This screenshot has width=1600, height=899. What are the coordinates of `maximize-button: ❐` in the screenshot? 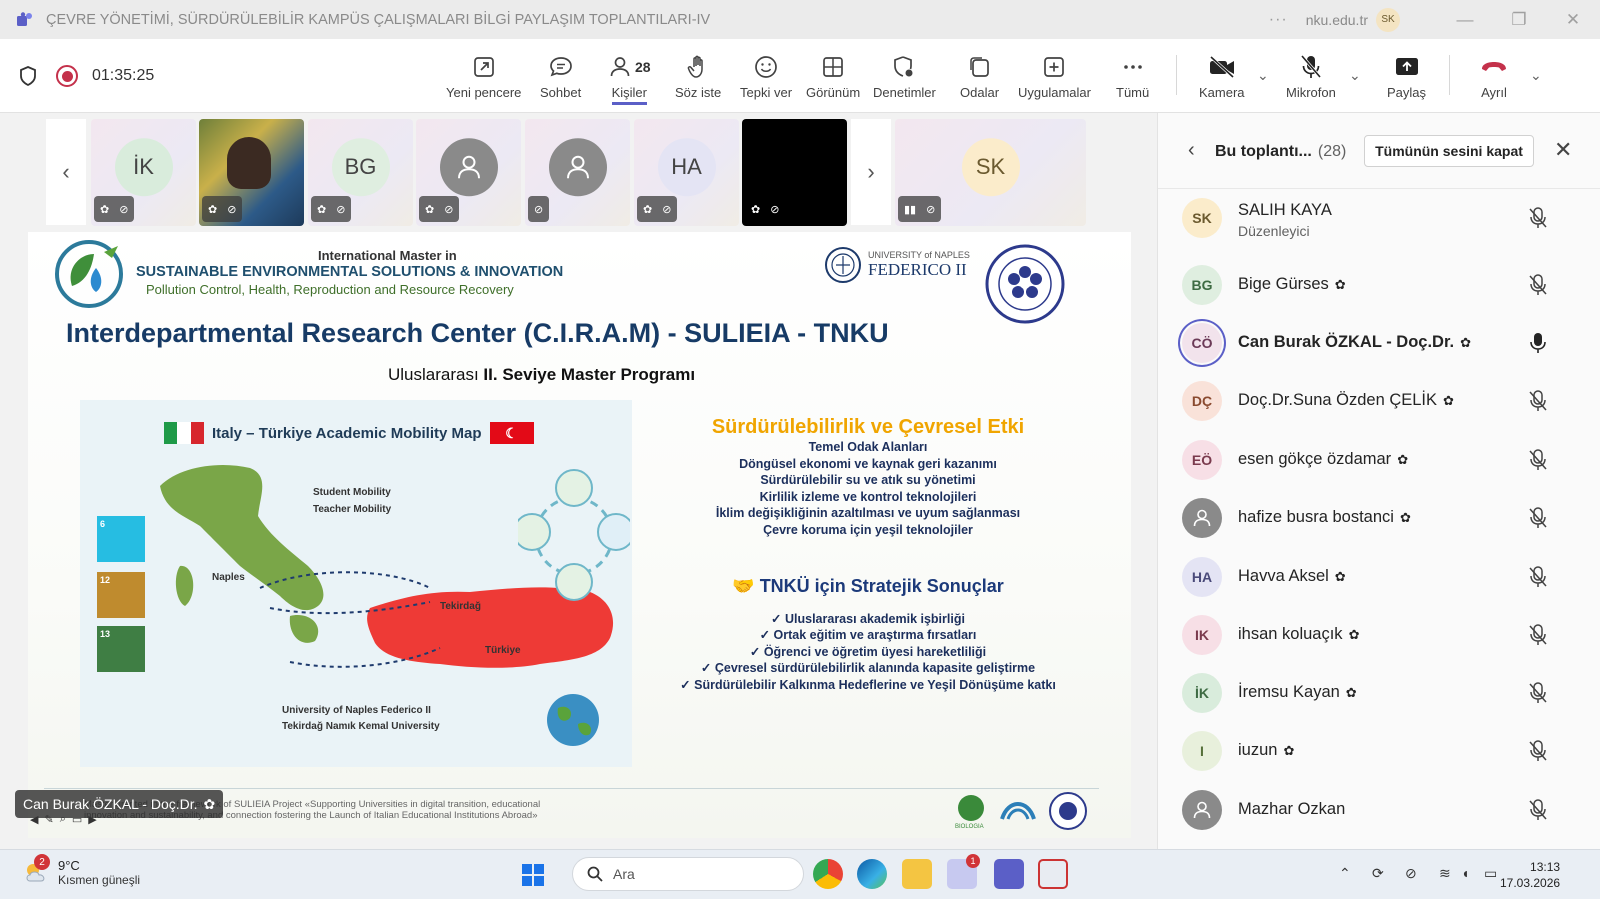 It's located at (1519, 20).